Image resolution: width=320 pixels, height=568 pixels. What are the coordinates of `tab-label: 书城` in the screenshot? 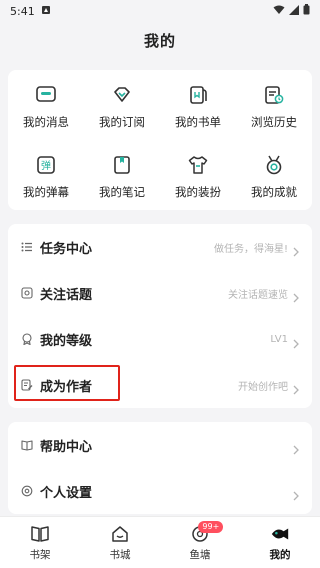 It's located at (120, 554).